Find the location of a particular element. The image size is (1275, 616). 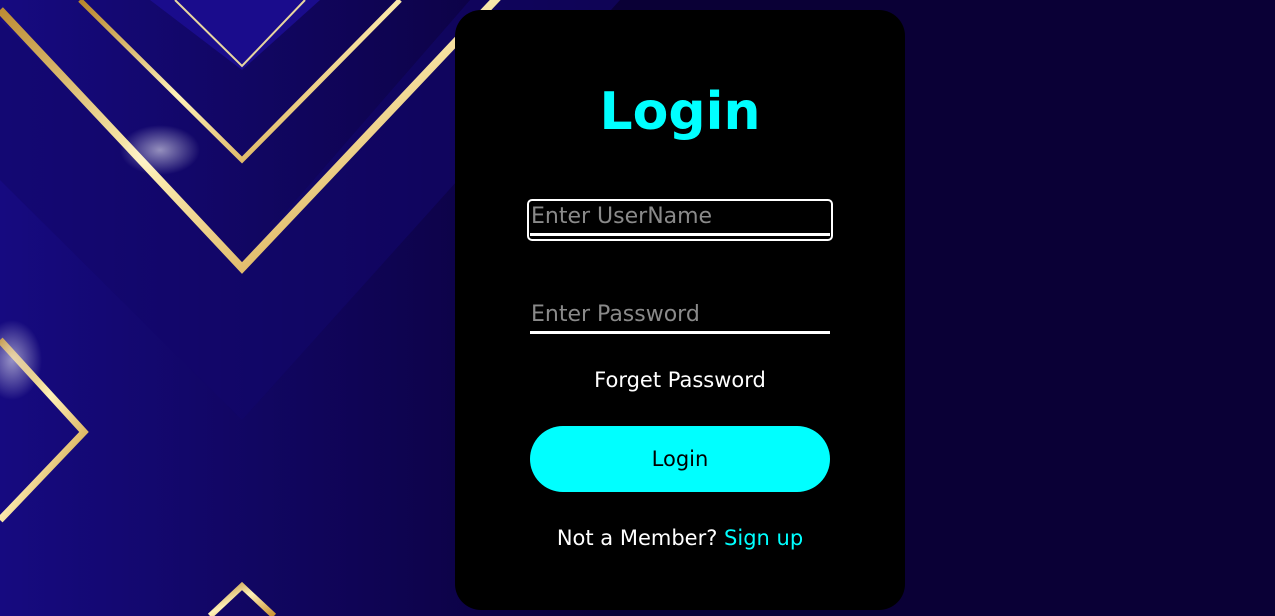

signup-row: Not a Member? Sign up is located at coordinates (680, 538).